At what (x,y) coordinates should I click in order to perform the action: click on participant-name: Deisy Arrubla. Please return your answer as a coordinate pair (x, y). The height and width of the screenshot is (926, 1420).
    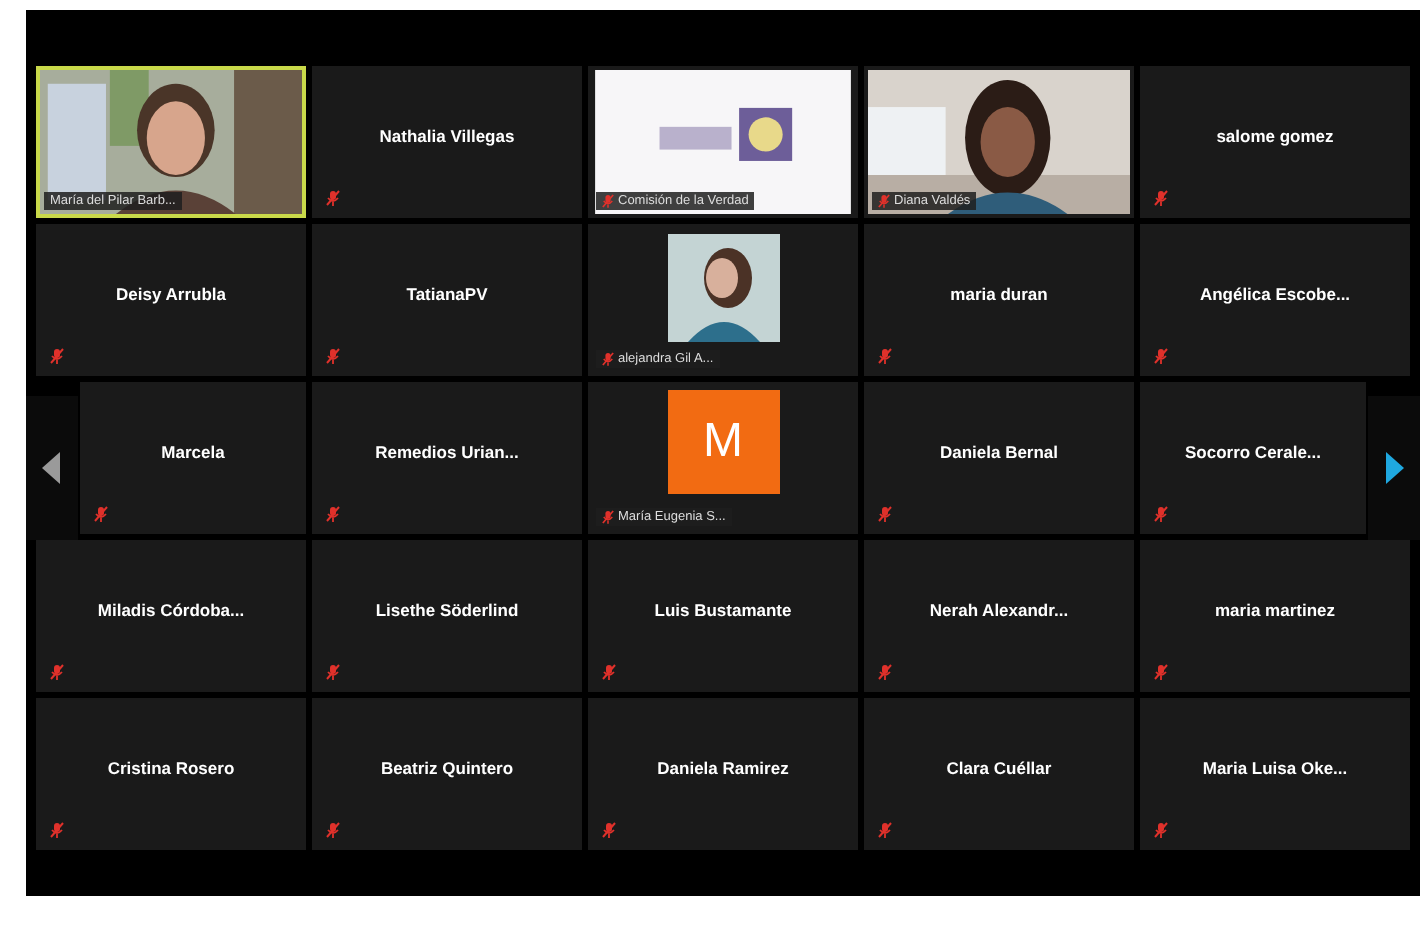
    Looking at the image, I should click on (171, 294).